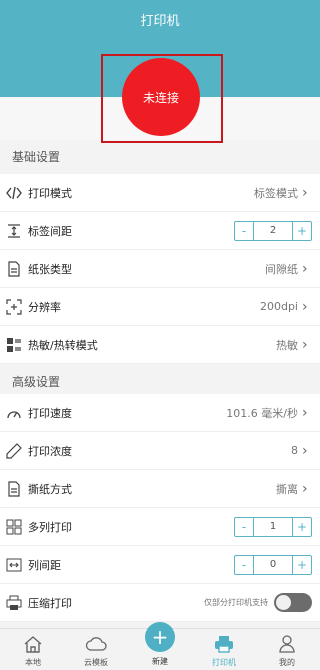 The image size is (320, 670). Describe the element at coordinates (14, 603) in the screenshot. I see `compress-printer-icon` at that location.